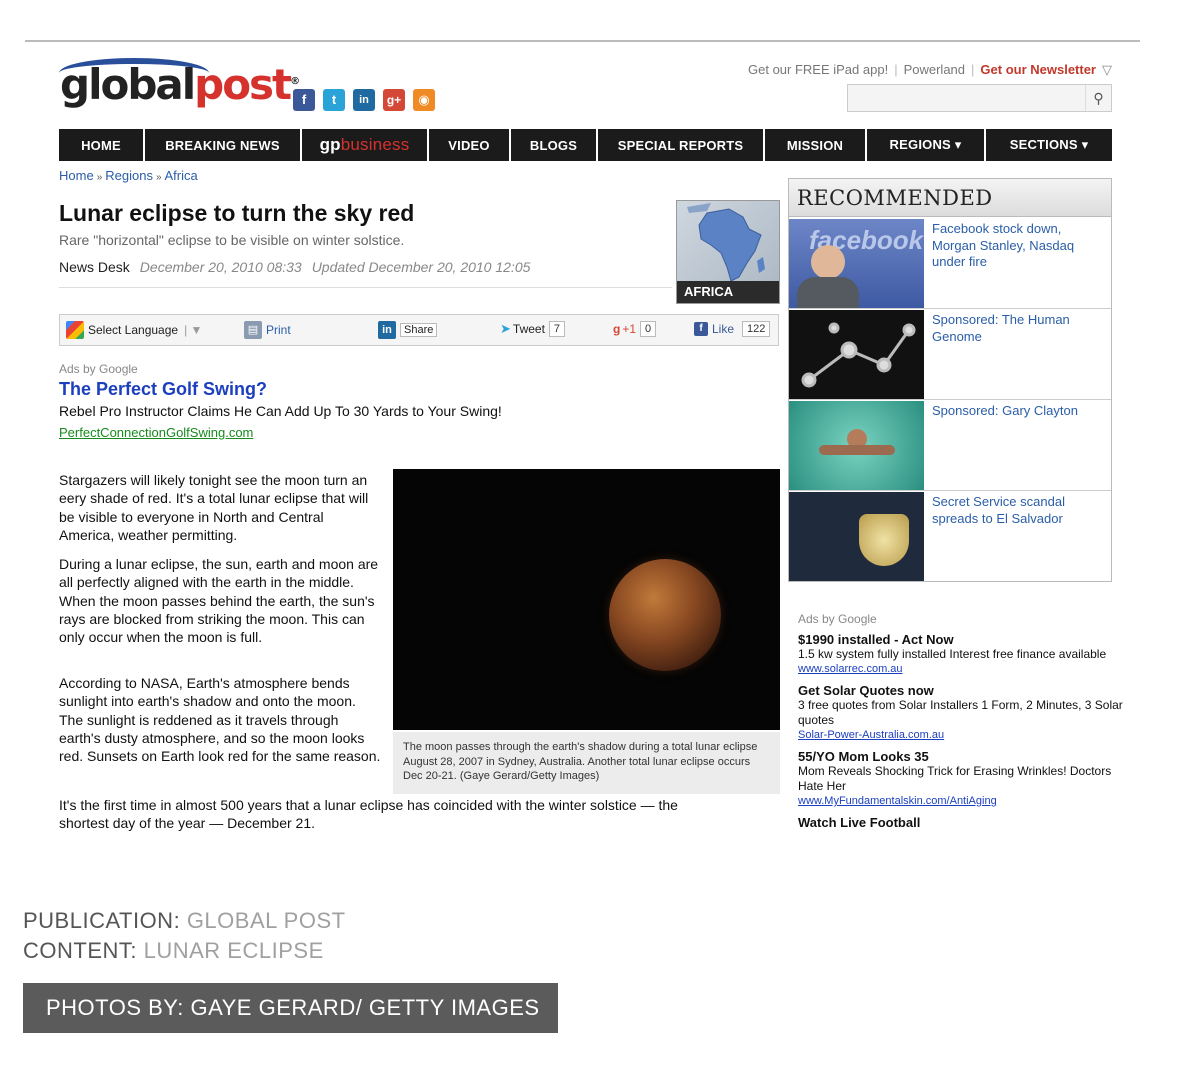 Image resolution: width=1177 pixels, height=1067 pixels. What do you see at coordinates (1018, 328) in the screenshot?
I see `recommended-item-title: Sponsored: The Human Genome` at bounding box center [1018, 328].